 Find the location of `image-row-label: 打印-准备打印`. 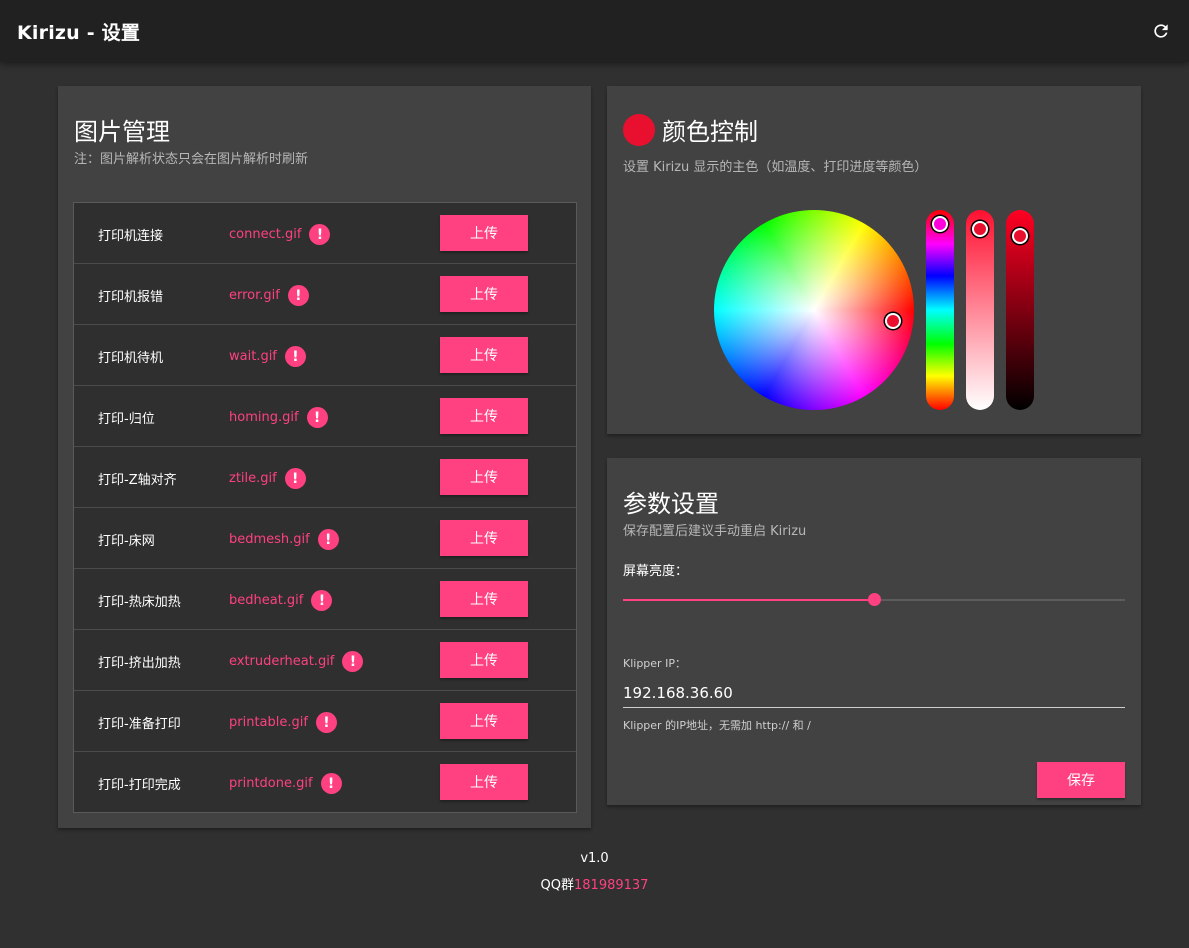

image-row-label: 打印-准备打印 is located at coordinates (139, 724).